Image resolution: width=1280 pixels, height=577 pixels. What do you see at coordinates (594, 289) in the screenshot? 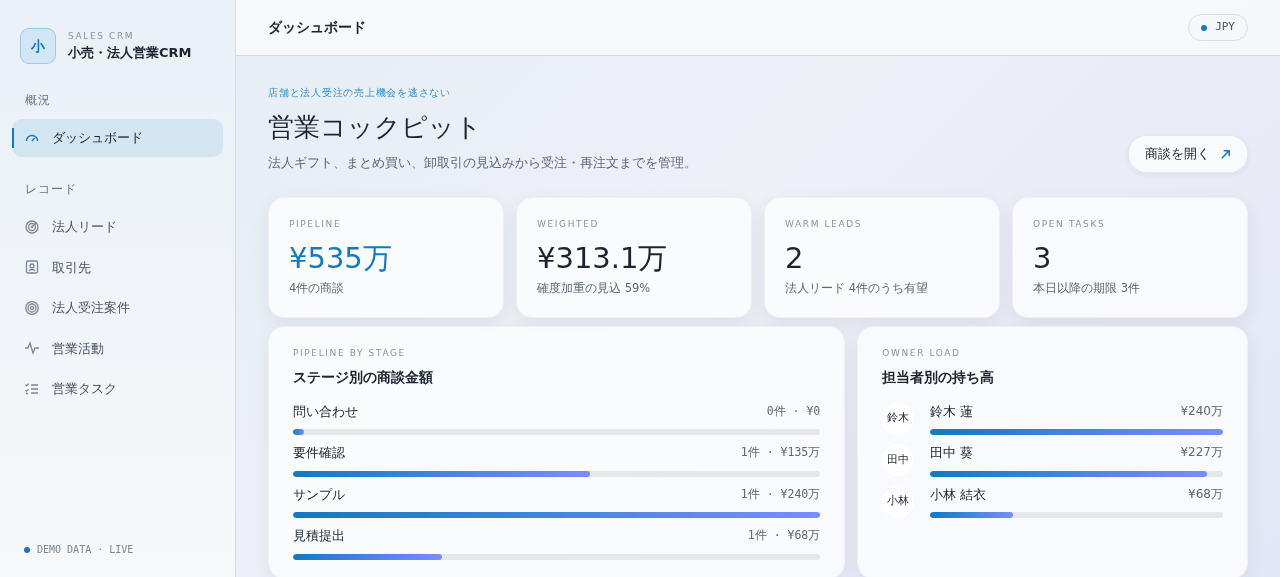
I see `kpi-note: 確度加重の見込 59%` at bounding box center [594, 289].